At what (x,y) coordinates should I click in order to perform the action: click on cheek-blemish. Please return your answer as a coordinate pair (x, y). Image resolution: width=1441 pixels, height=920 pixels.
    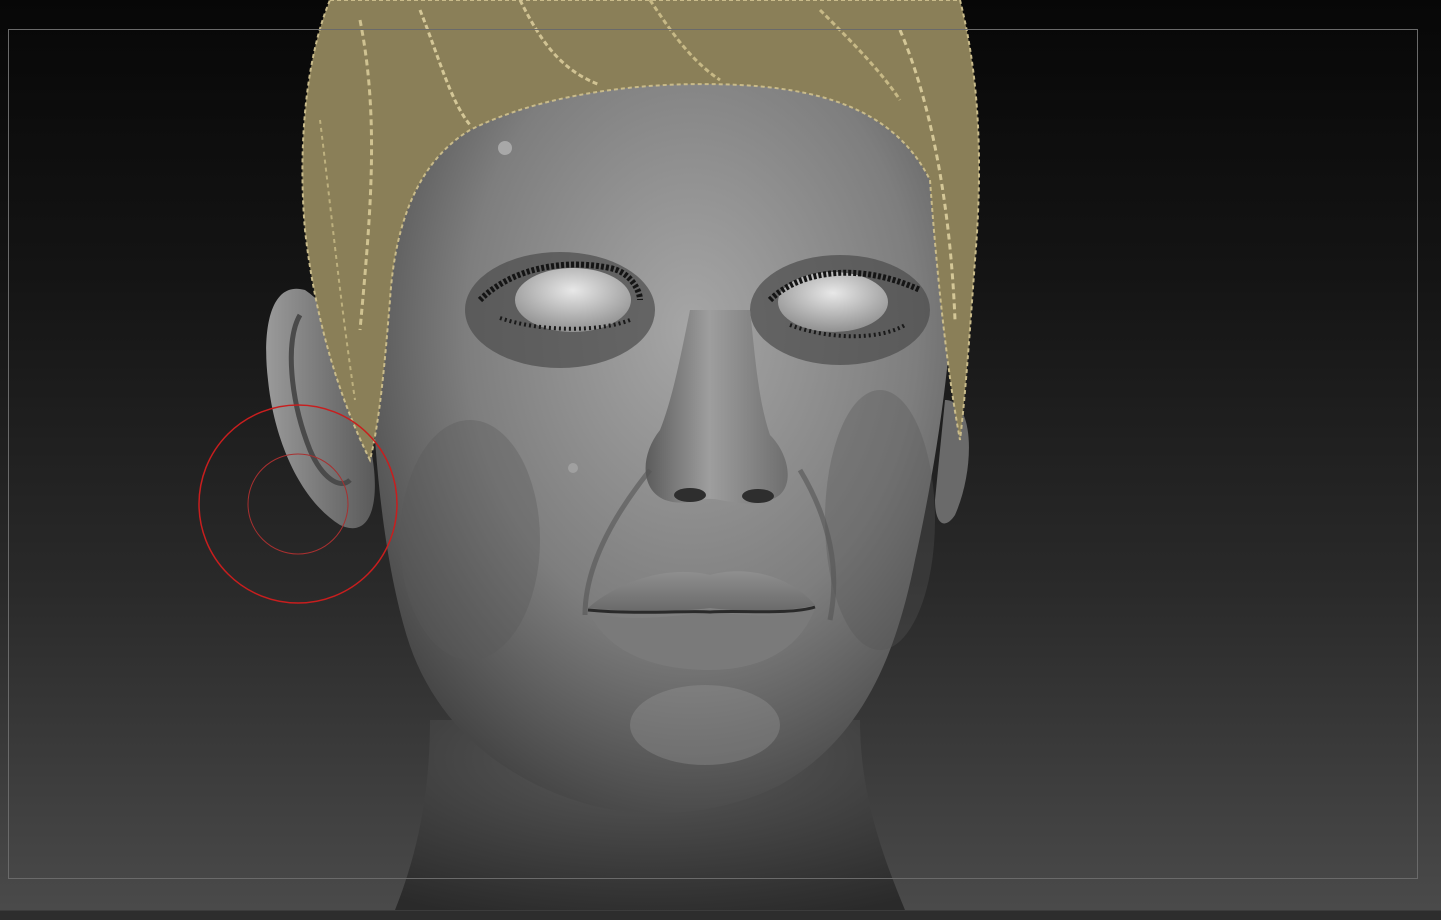
    Looking at the image, I should click on (573, 468).